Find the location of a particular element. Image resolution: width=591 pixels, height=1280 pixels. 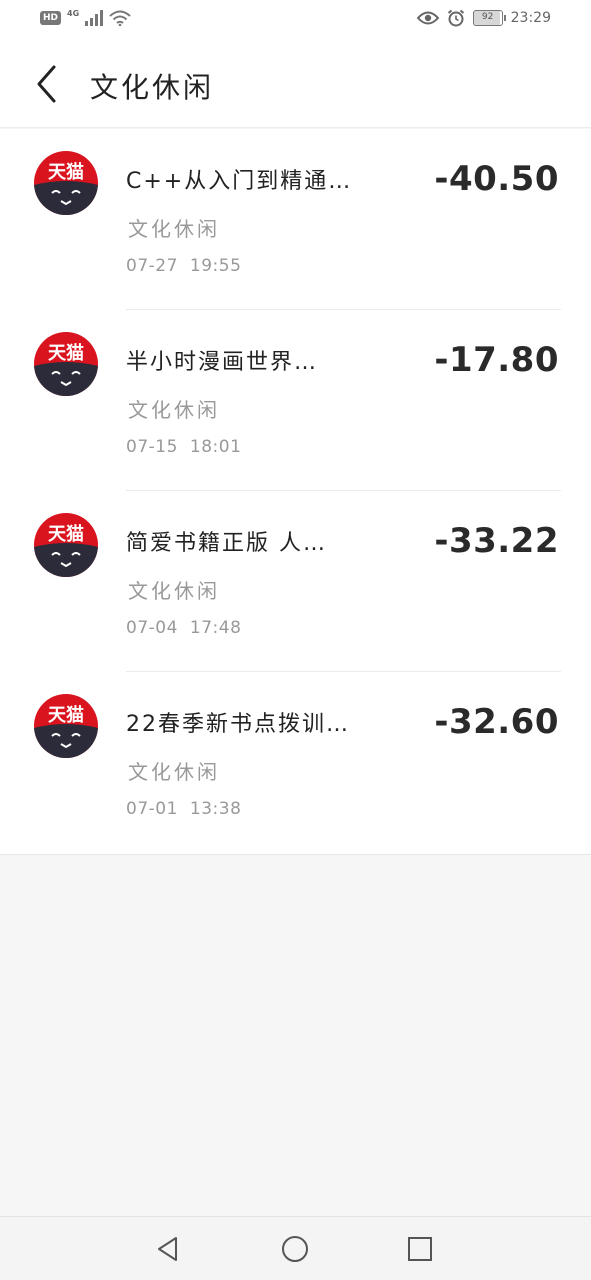

system-nav-bar is located at coordinates (295, 1248).